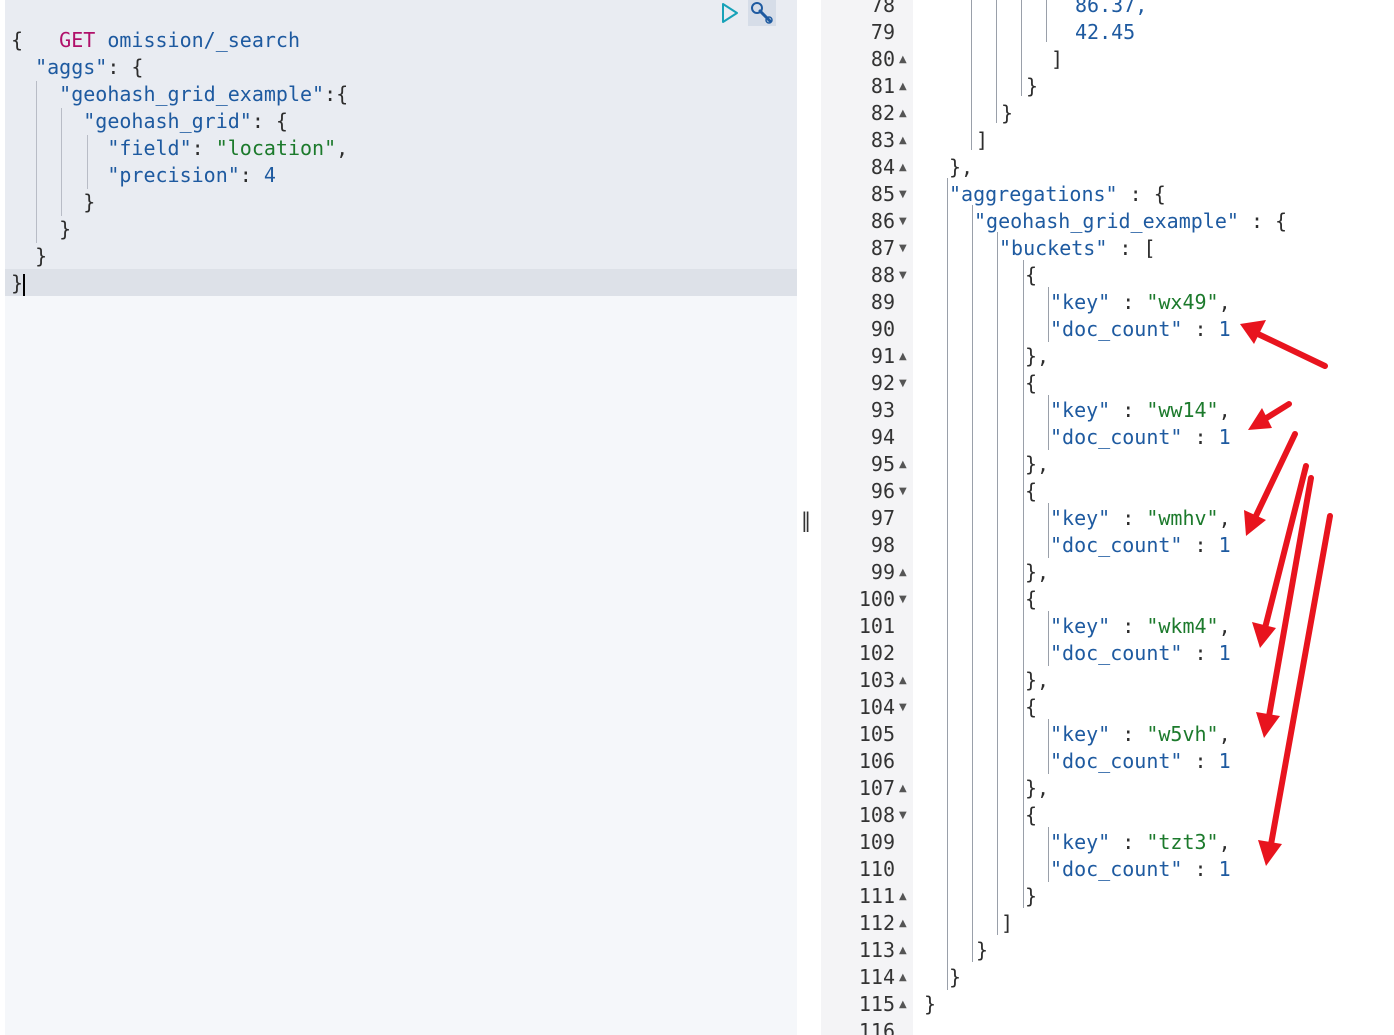 The height and width of the screenshot is (1035, 1394). I want to click on request-line-method: GET omission/_search, so click(155, 26).